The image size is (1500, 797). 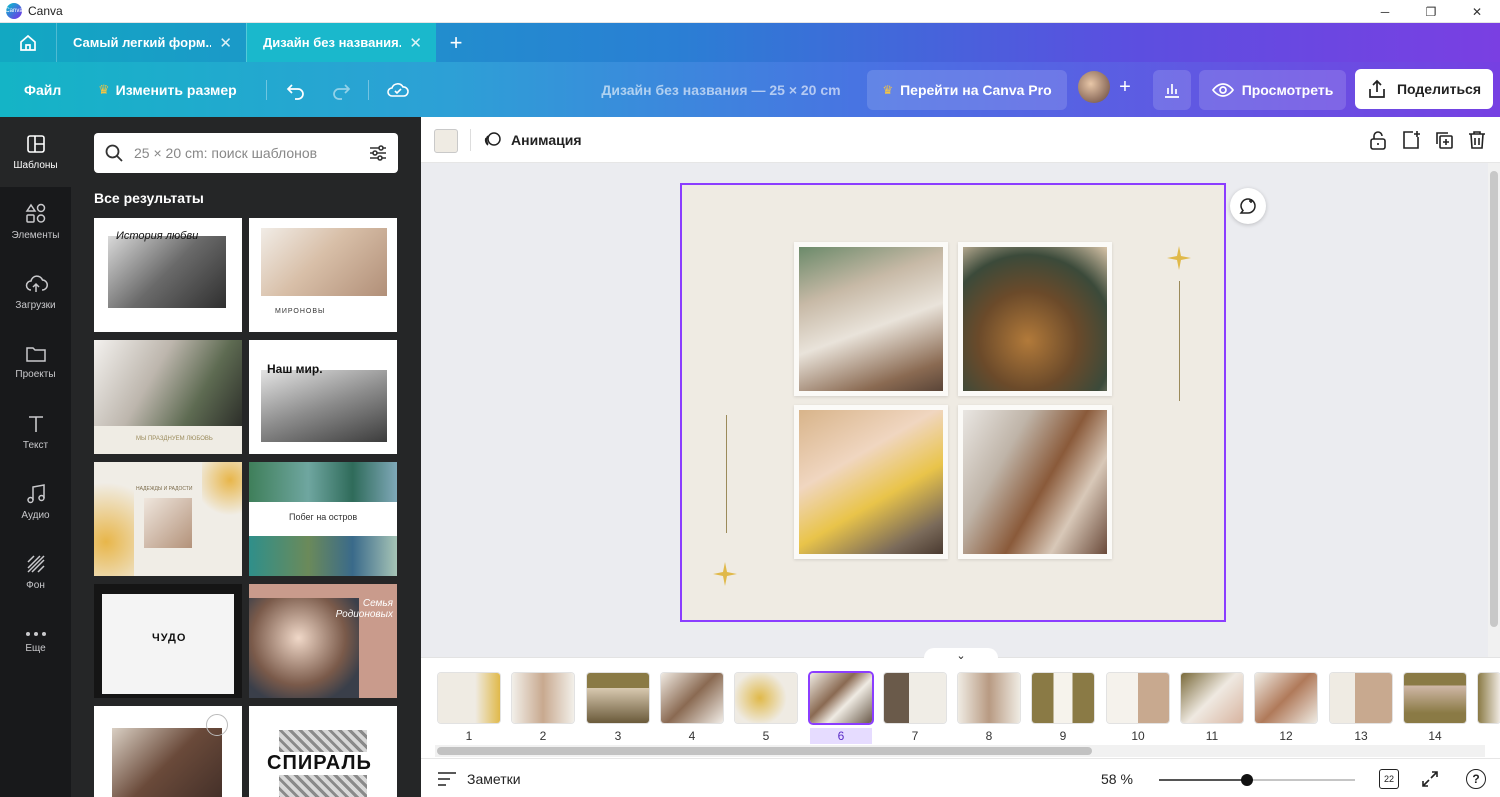 I want to click on duplicate-page-button, so click(x=1444, y=140).